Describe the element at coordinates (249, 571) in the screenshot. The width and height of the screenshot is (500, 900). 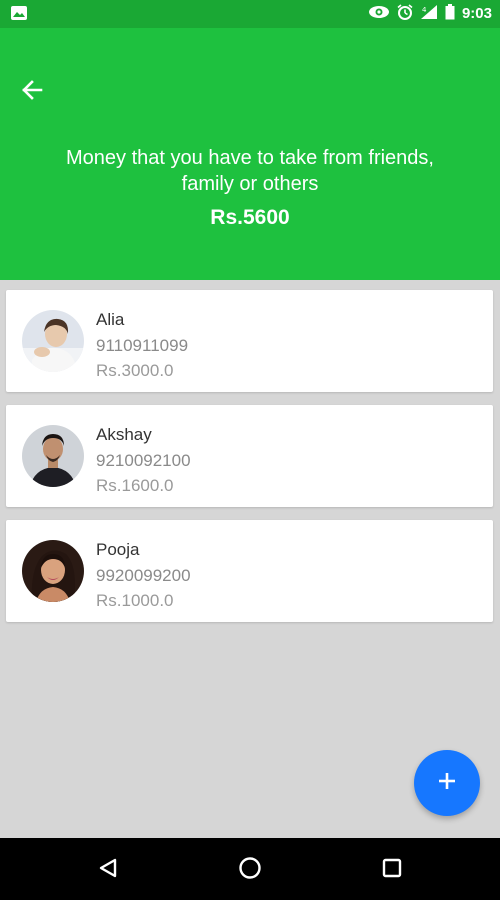
I see `contact-card-pooja: Pooja 9920099200 Rs.1000.0` at that location.